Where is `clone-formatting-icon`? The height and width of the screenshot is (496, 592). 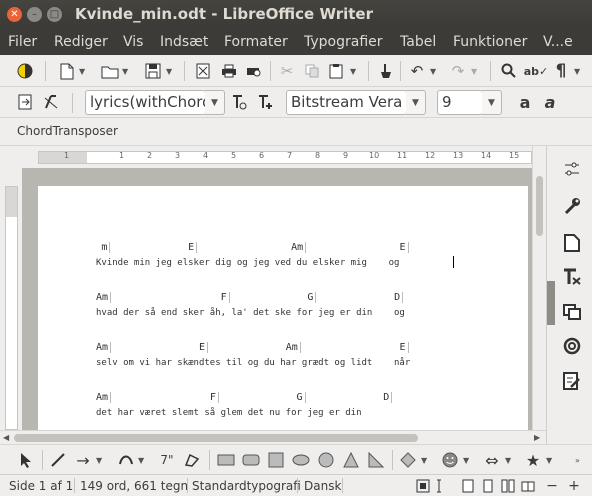 clone-formatting-icon is located at coordinates (386, 71).